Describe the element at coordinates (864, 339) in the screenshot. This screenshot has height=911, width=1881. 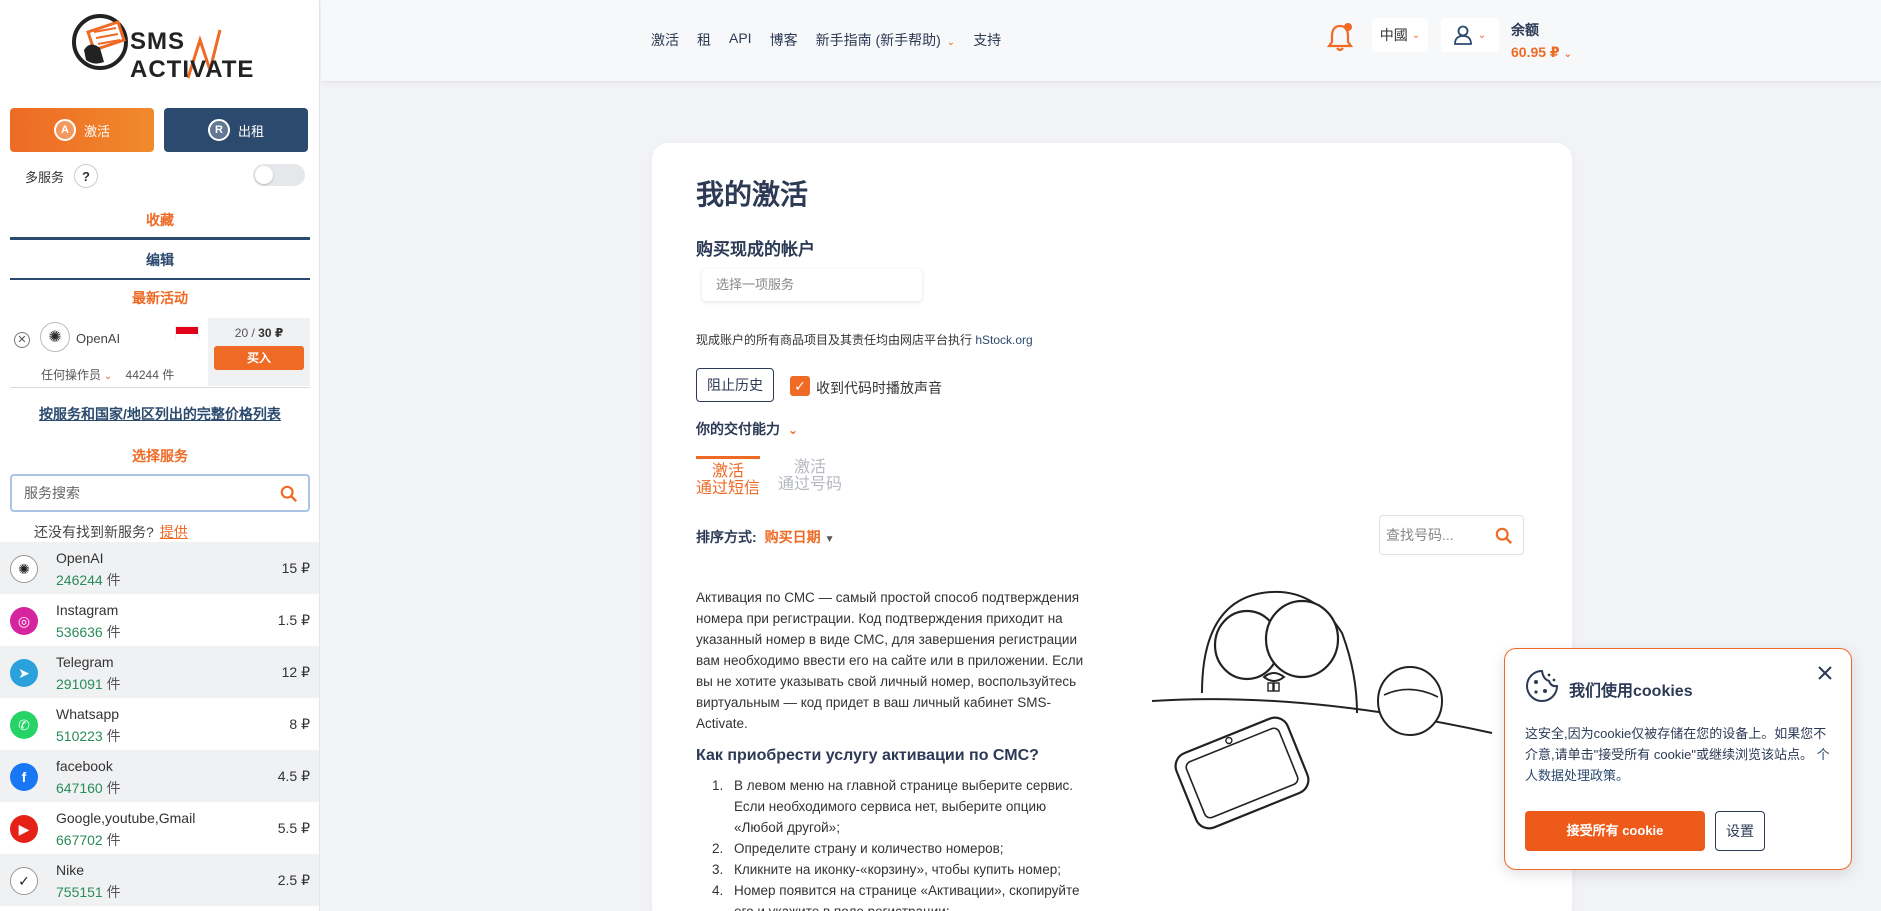
I see `hstock-note: 现成账户的所有商品项目及其责任均由网店平台执行 hStock.org` at that location.